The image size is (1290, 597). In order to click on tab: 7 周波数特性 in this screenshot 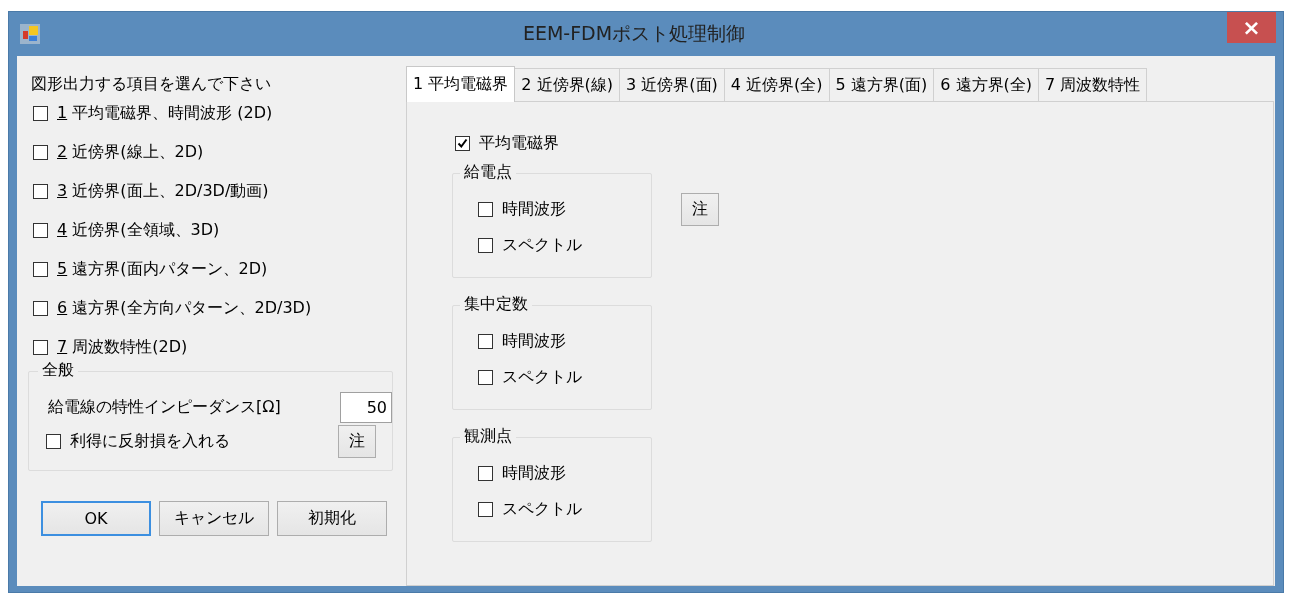, I will do `click(1093, 84)`.